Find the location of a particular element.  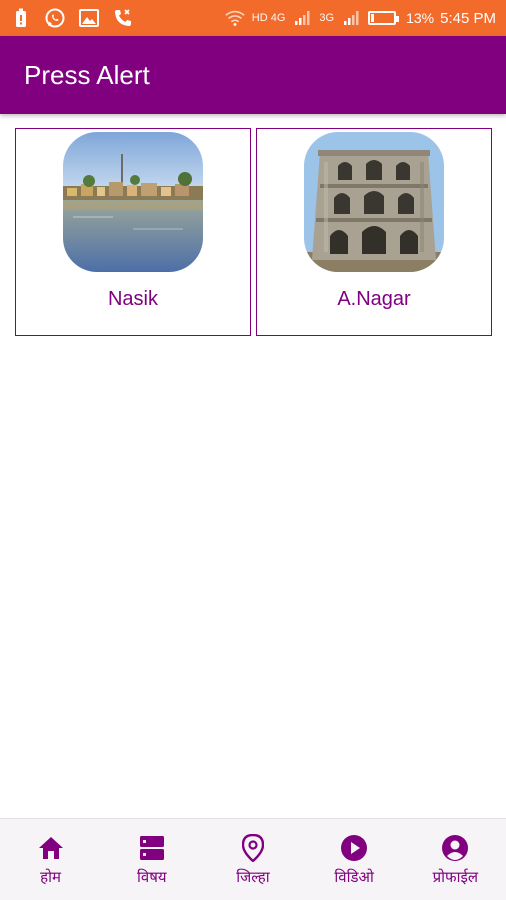

district-label: Nasik is located at coordinates (132, 299).